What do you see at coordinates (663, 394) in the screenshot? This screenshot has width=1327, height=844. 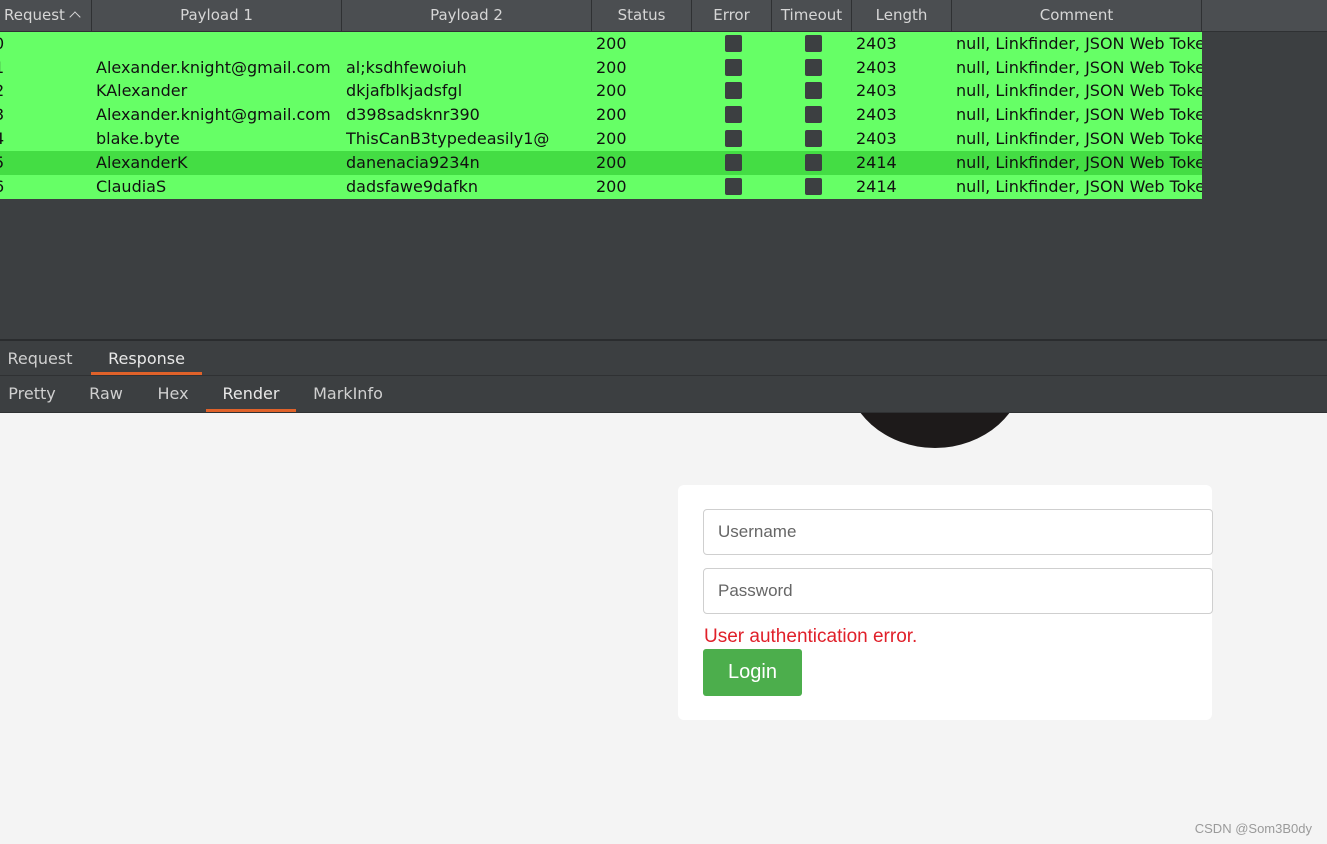 I see `view-tabs: Pretty Raw Hex Render MarkInfo` at bounding box center [663, 394].